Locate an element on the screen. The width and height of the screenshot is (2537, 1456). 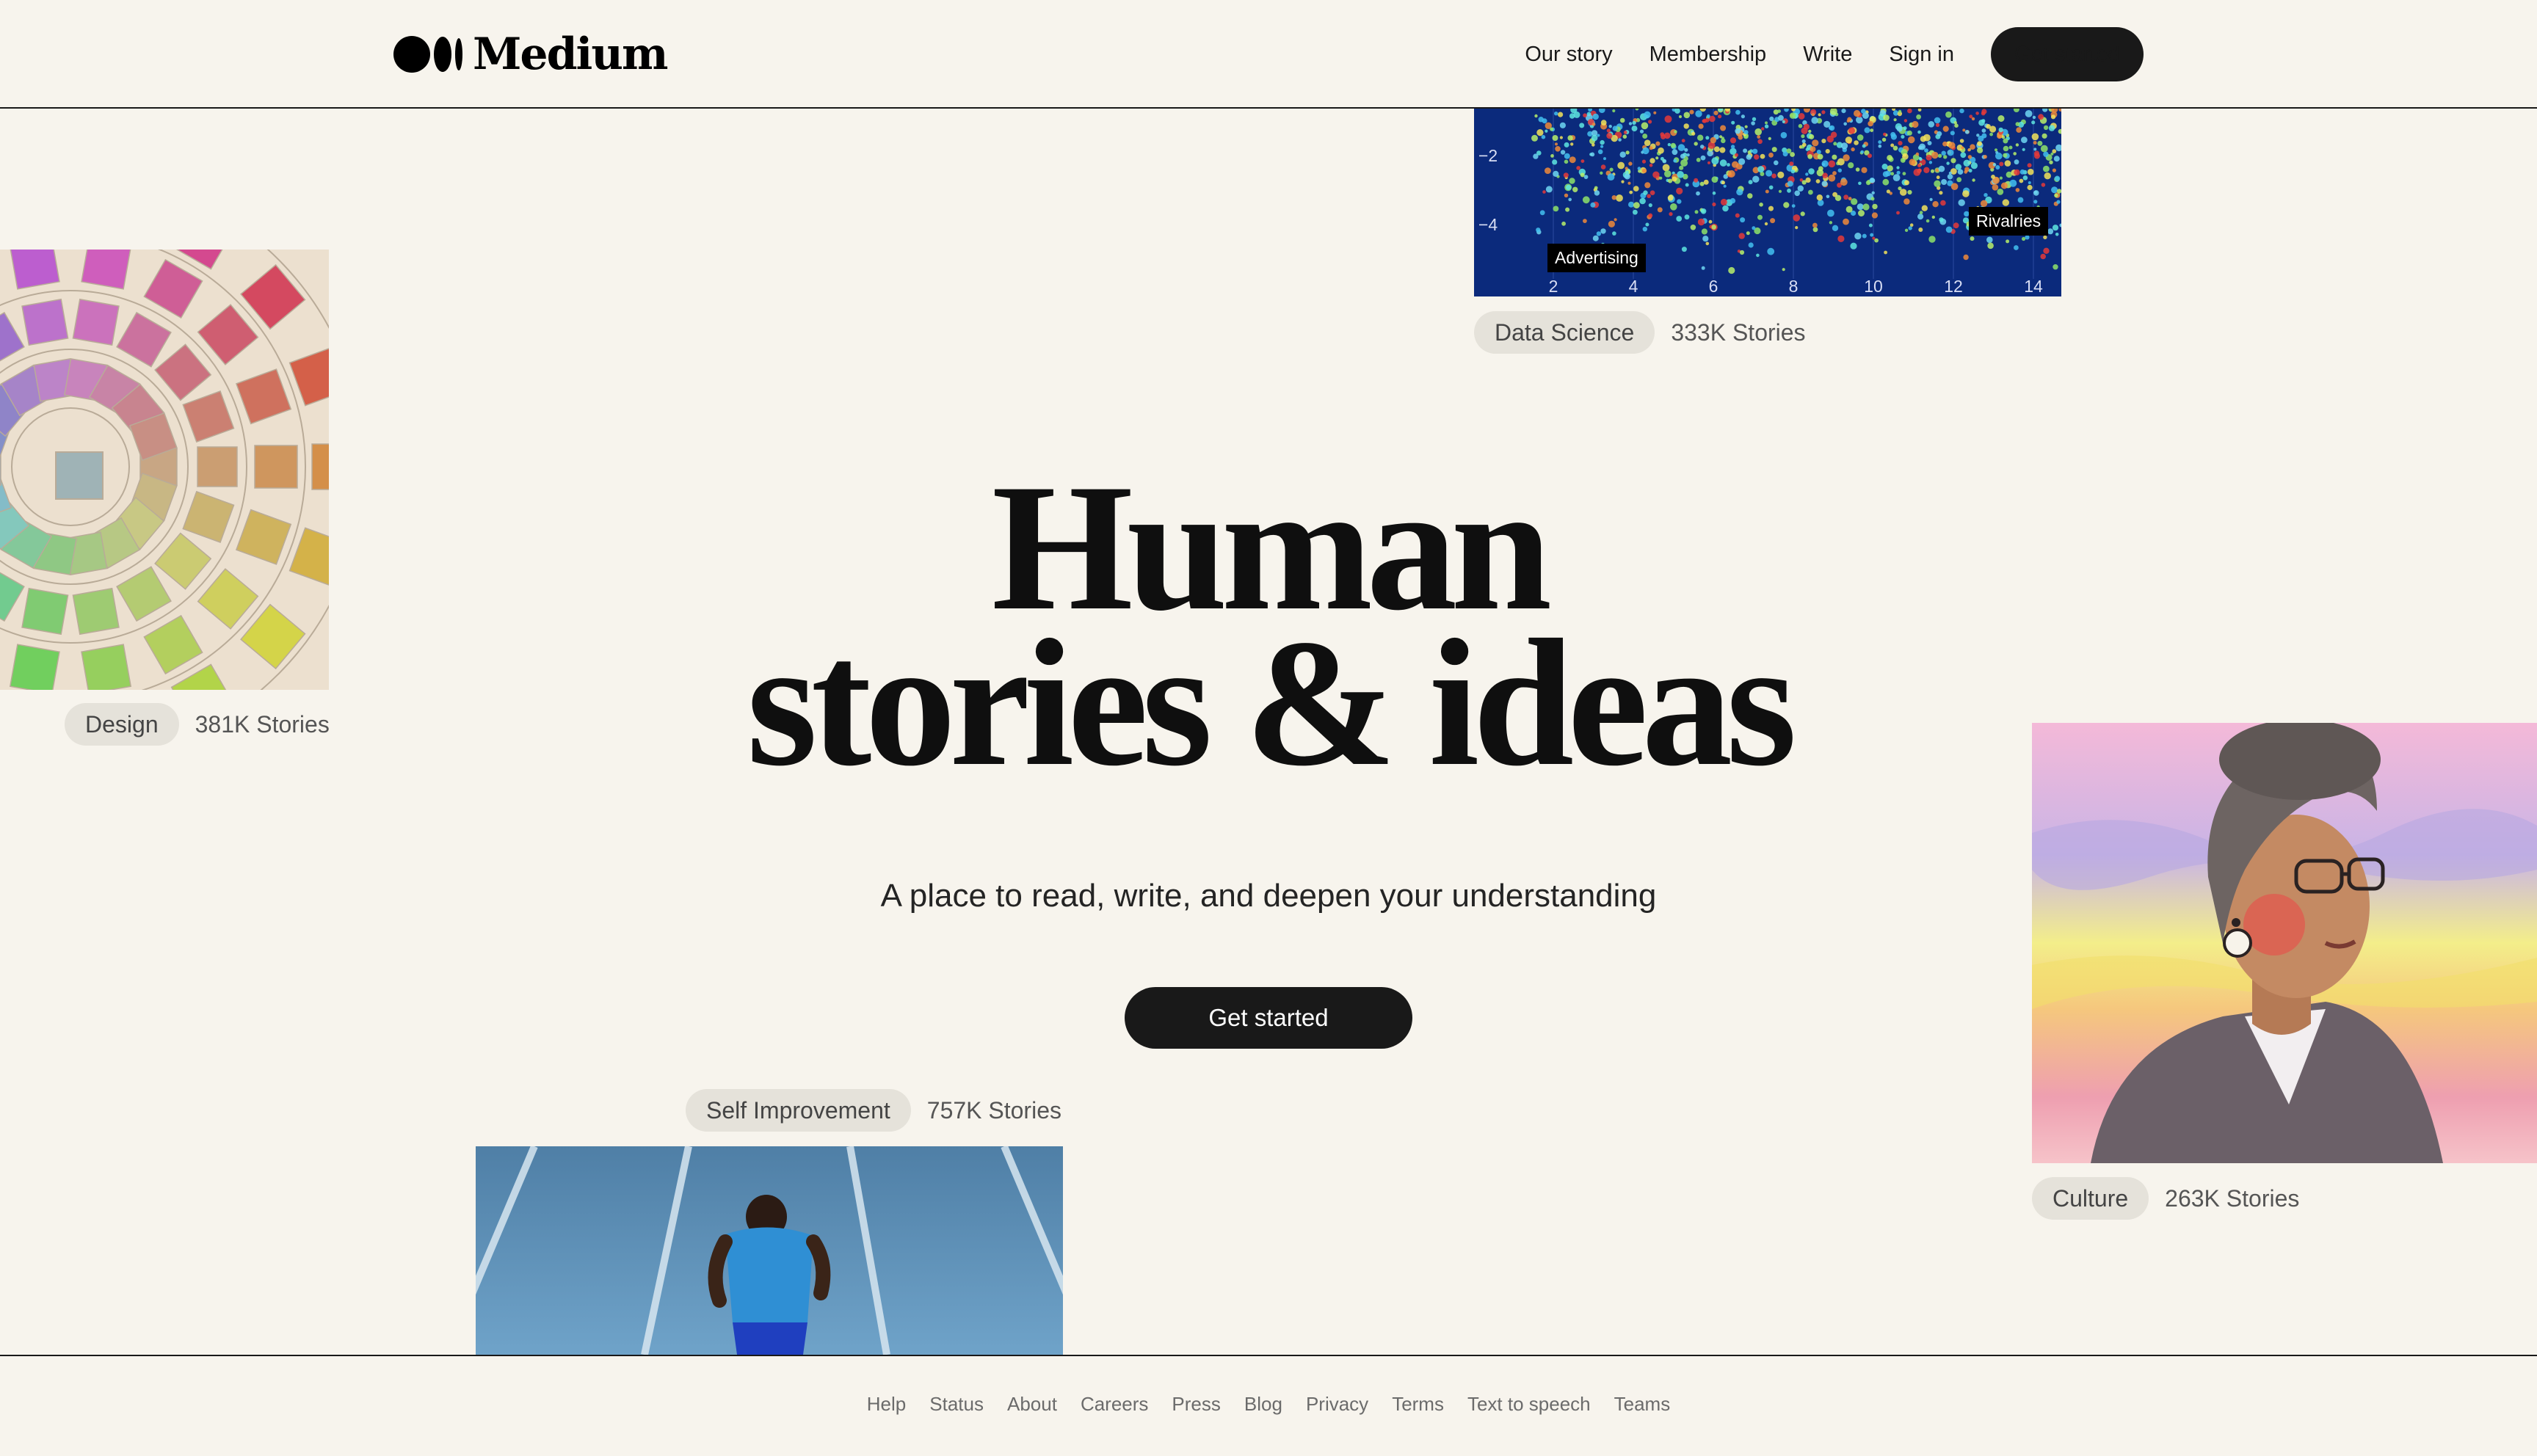
advertising-label: Advertising is located at coordinates (1596, 258).